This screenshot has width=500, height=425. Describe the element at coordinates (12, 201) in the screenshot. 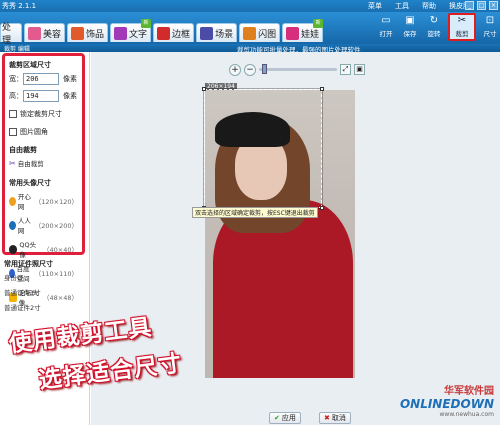

I see `kaixin-icon` at that location.